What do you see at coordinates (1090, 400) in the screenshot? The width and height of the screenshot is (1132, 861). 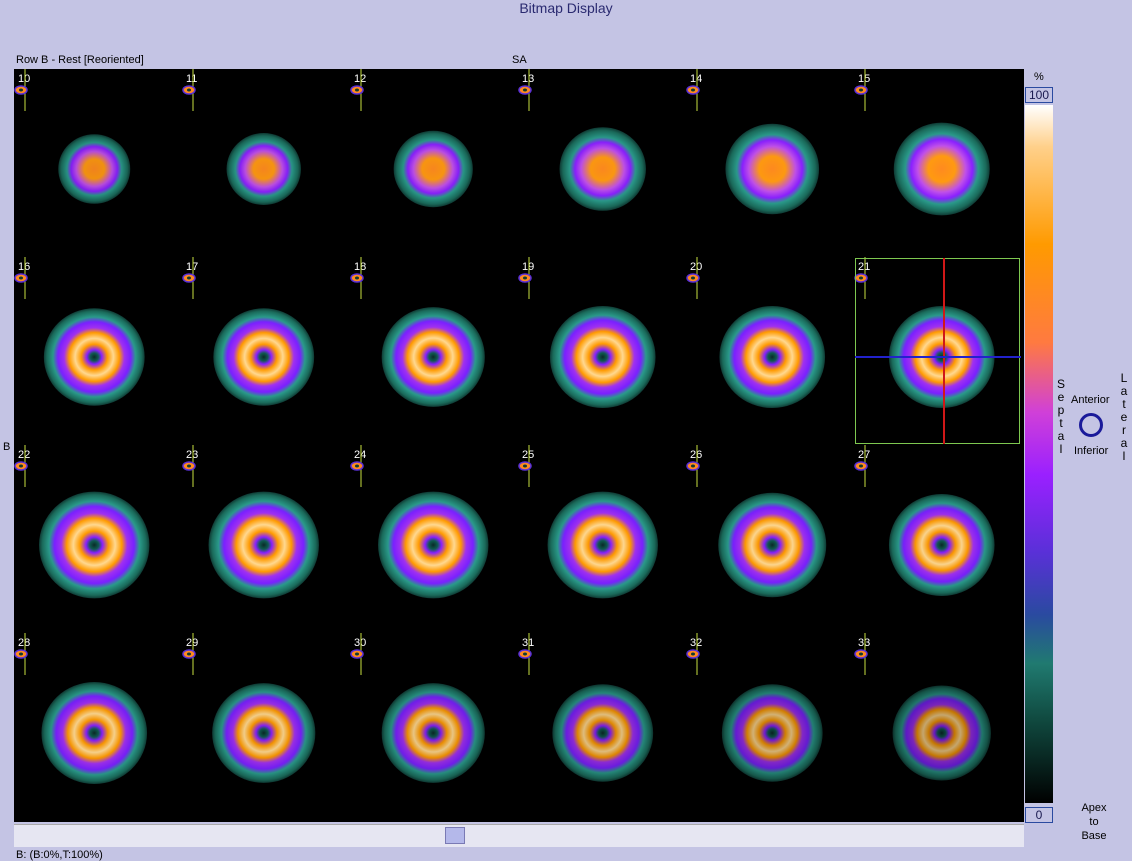 I see `anterior-label: Anterior` at bounding box center [1090, 400].